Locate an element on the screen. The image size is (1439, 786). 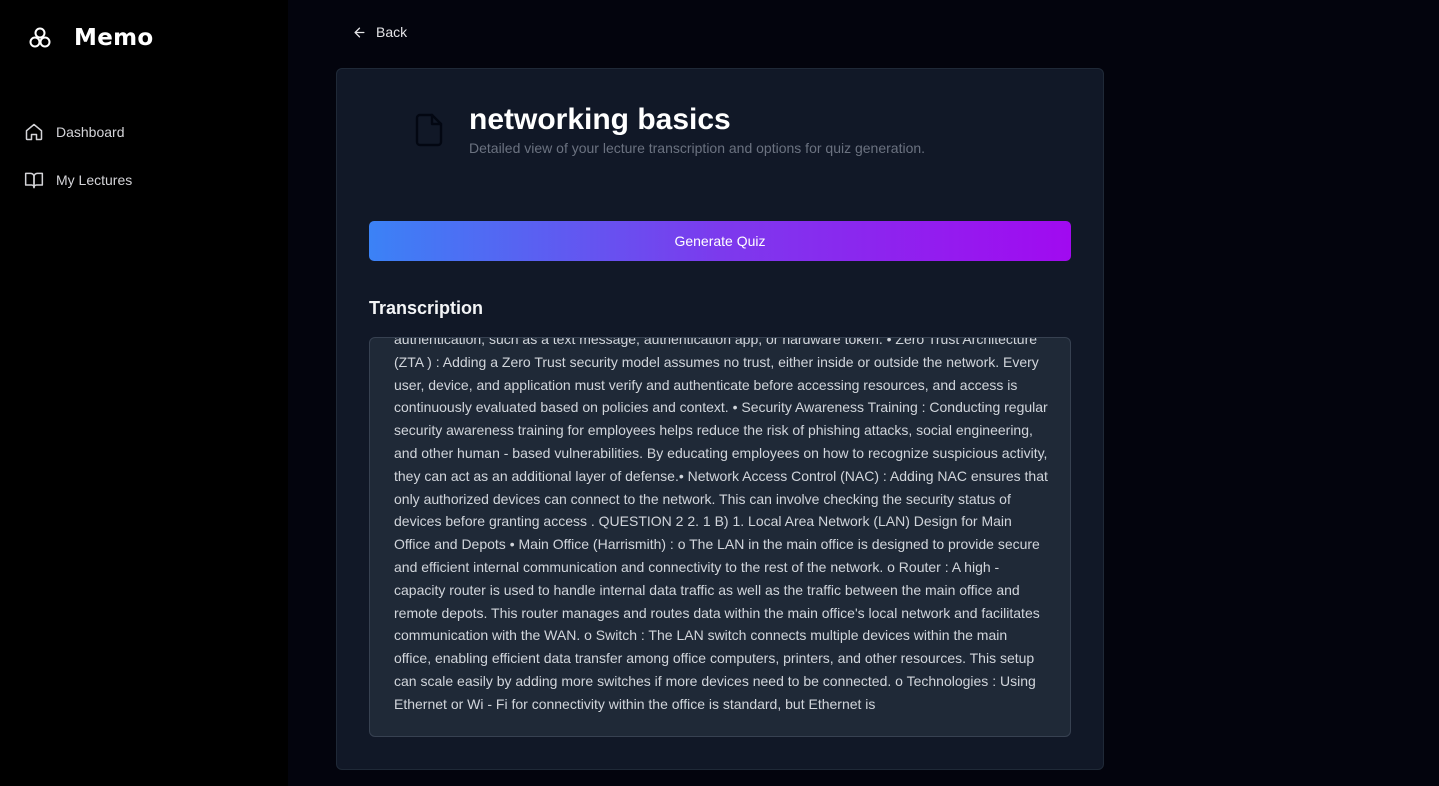
sidebar-item-my-lectures: My Lectures is located at coordinates (78, 180).